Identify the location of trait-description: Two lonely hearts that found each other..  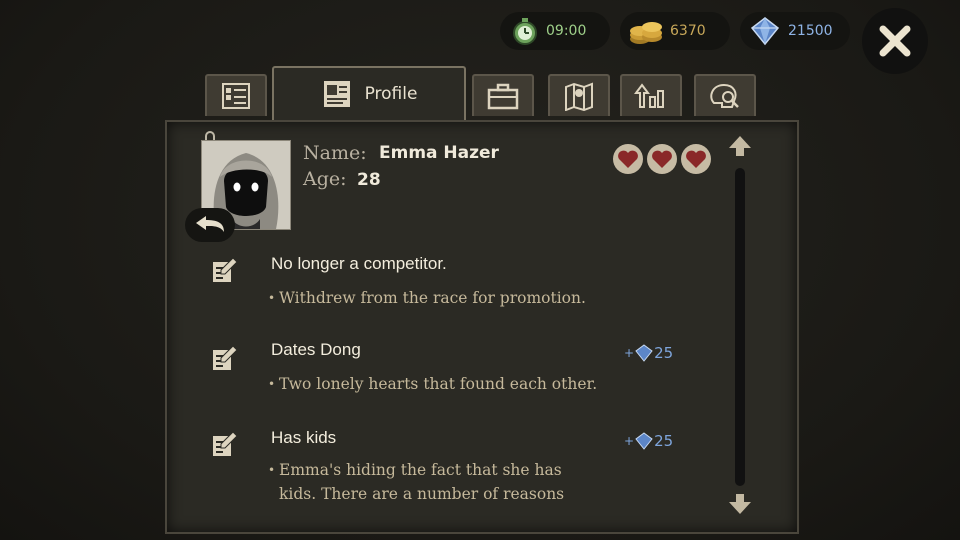
(433, 384).